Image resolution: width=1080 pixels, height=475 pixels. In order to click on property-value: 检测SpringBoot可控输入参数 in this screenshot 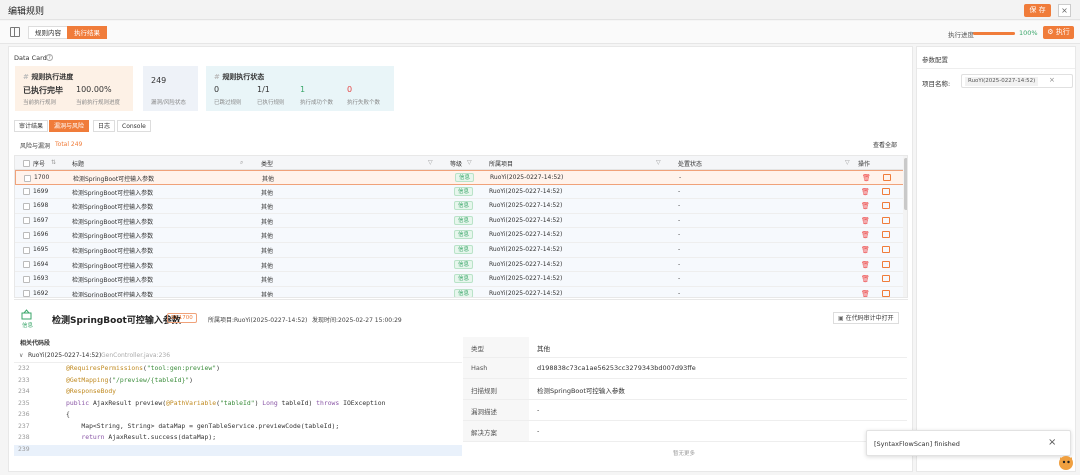, I will do `click(581, 391)`.